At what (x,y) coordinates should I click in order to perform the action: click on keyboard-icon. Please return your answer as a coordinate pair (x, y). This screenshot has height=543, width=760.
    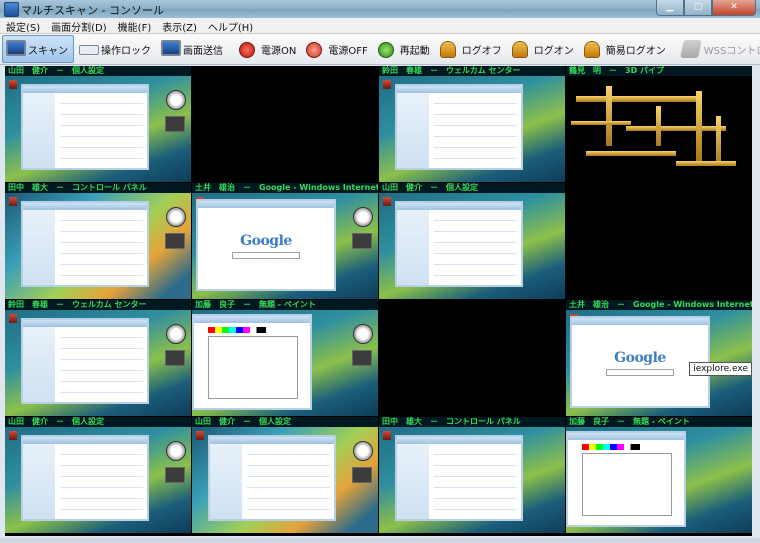
    Looking at the image, I should click on (89, 49).